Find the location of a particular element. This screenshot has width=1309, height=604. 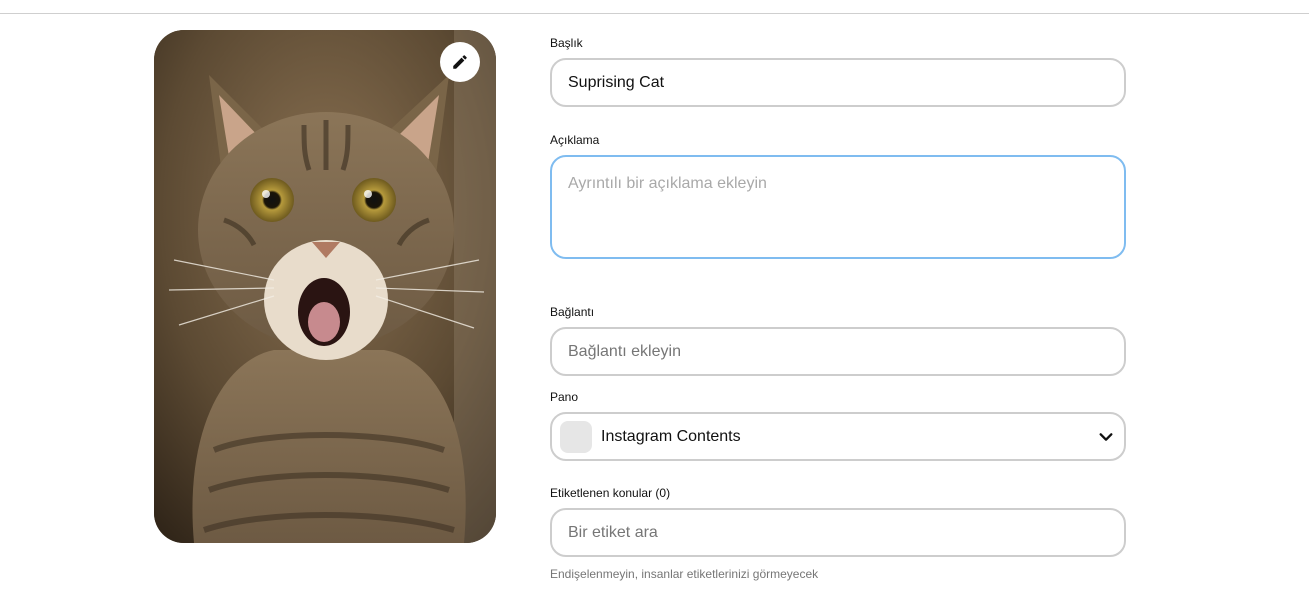

chevron-down-icon is located at coordinates (1106, 436).